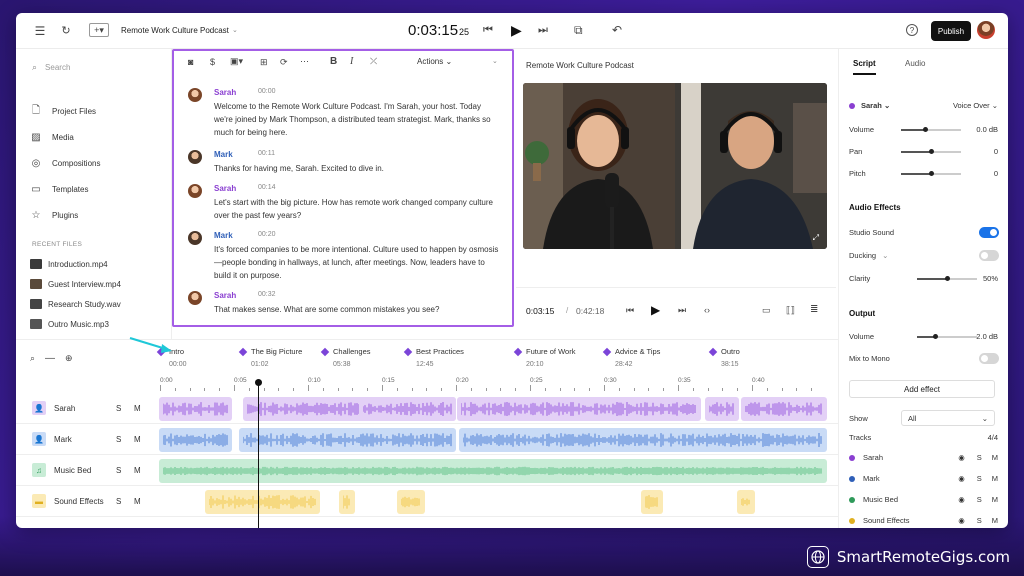  Describe the element at coordinates (223, 154) in the screenshot. I see `speaker-name: Mark` at that location.